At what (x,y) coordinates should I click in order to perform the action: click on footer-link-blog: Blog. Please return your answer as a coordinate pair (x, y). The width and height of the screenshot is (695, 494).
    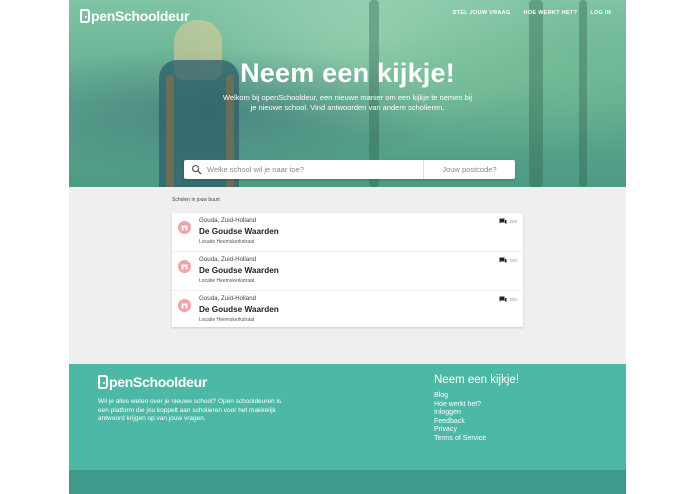
    Looking at the image, I should click on (460, 396).